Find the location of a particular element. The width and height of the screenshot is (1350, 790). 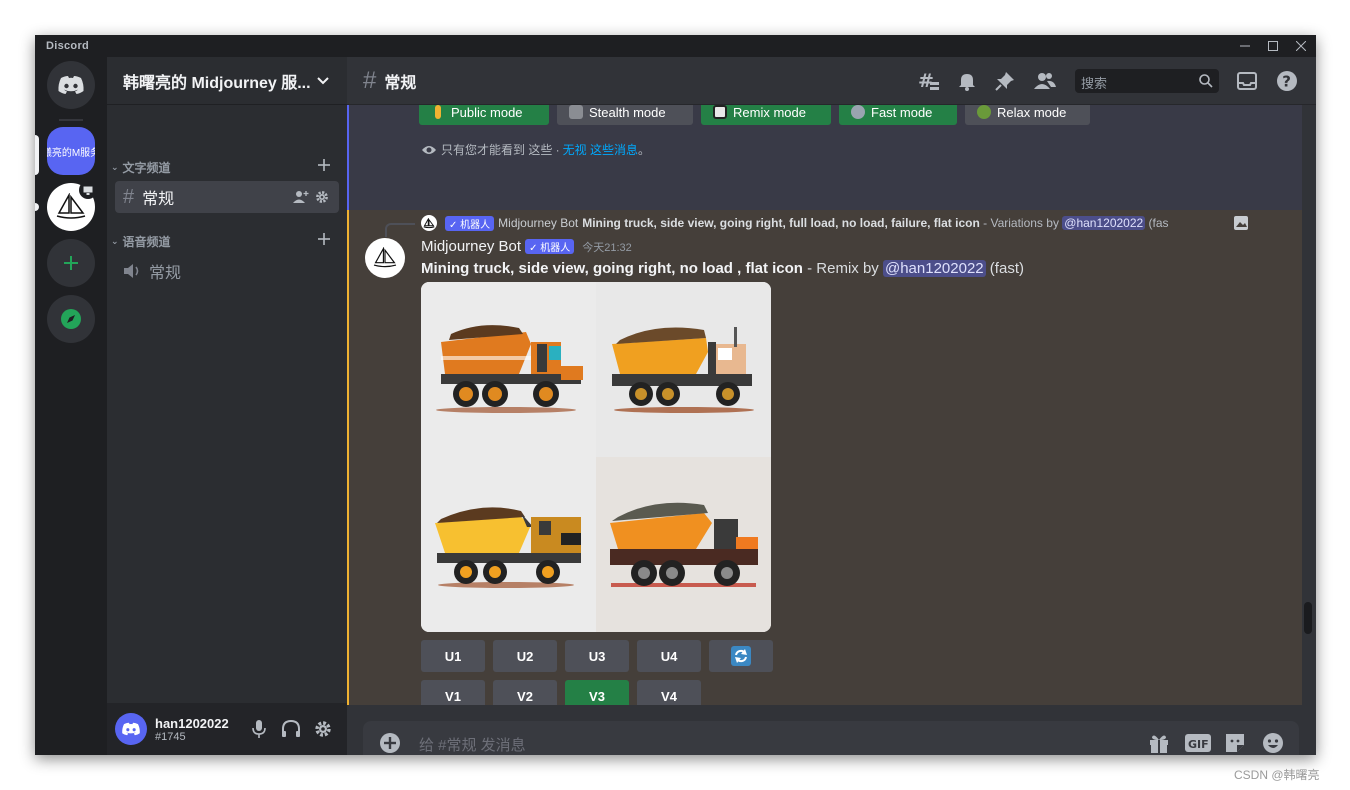

headphones-icon is located at coordinates (291, 729).